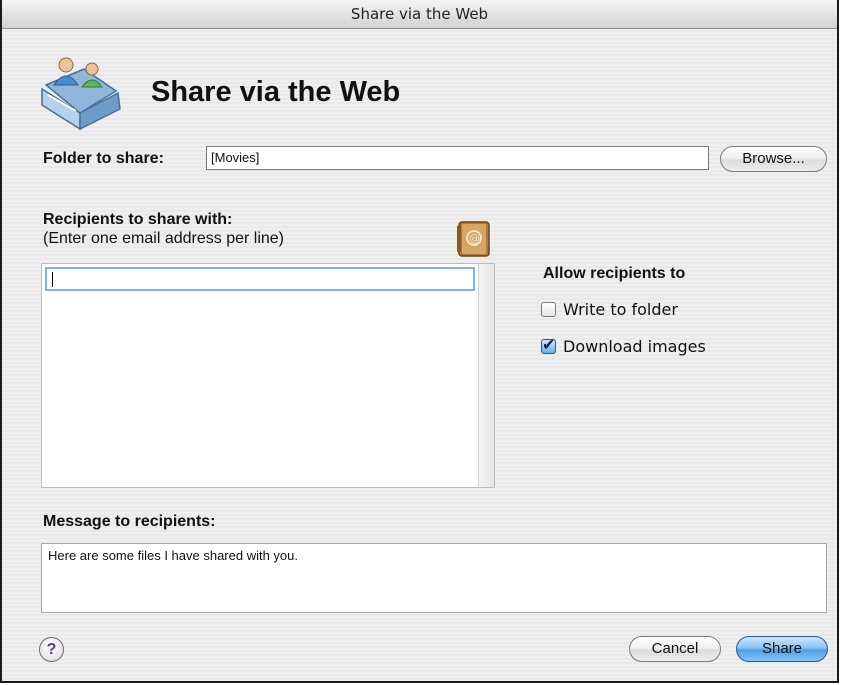 Image resolution: width=841 pixels, height=685 pixels. What do you see at coordinates (52, 279) in the screenshot?
I see `text-caret` at bounding box center [52, 279].